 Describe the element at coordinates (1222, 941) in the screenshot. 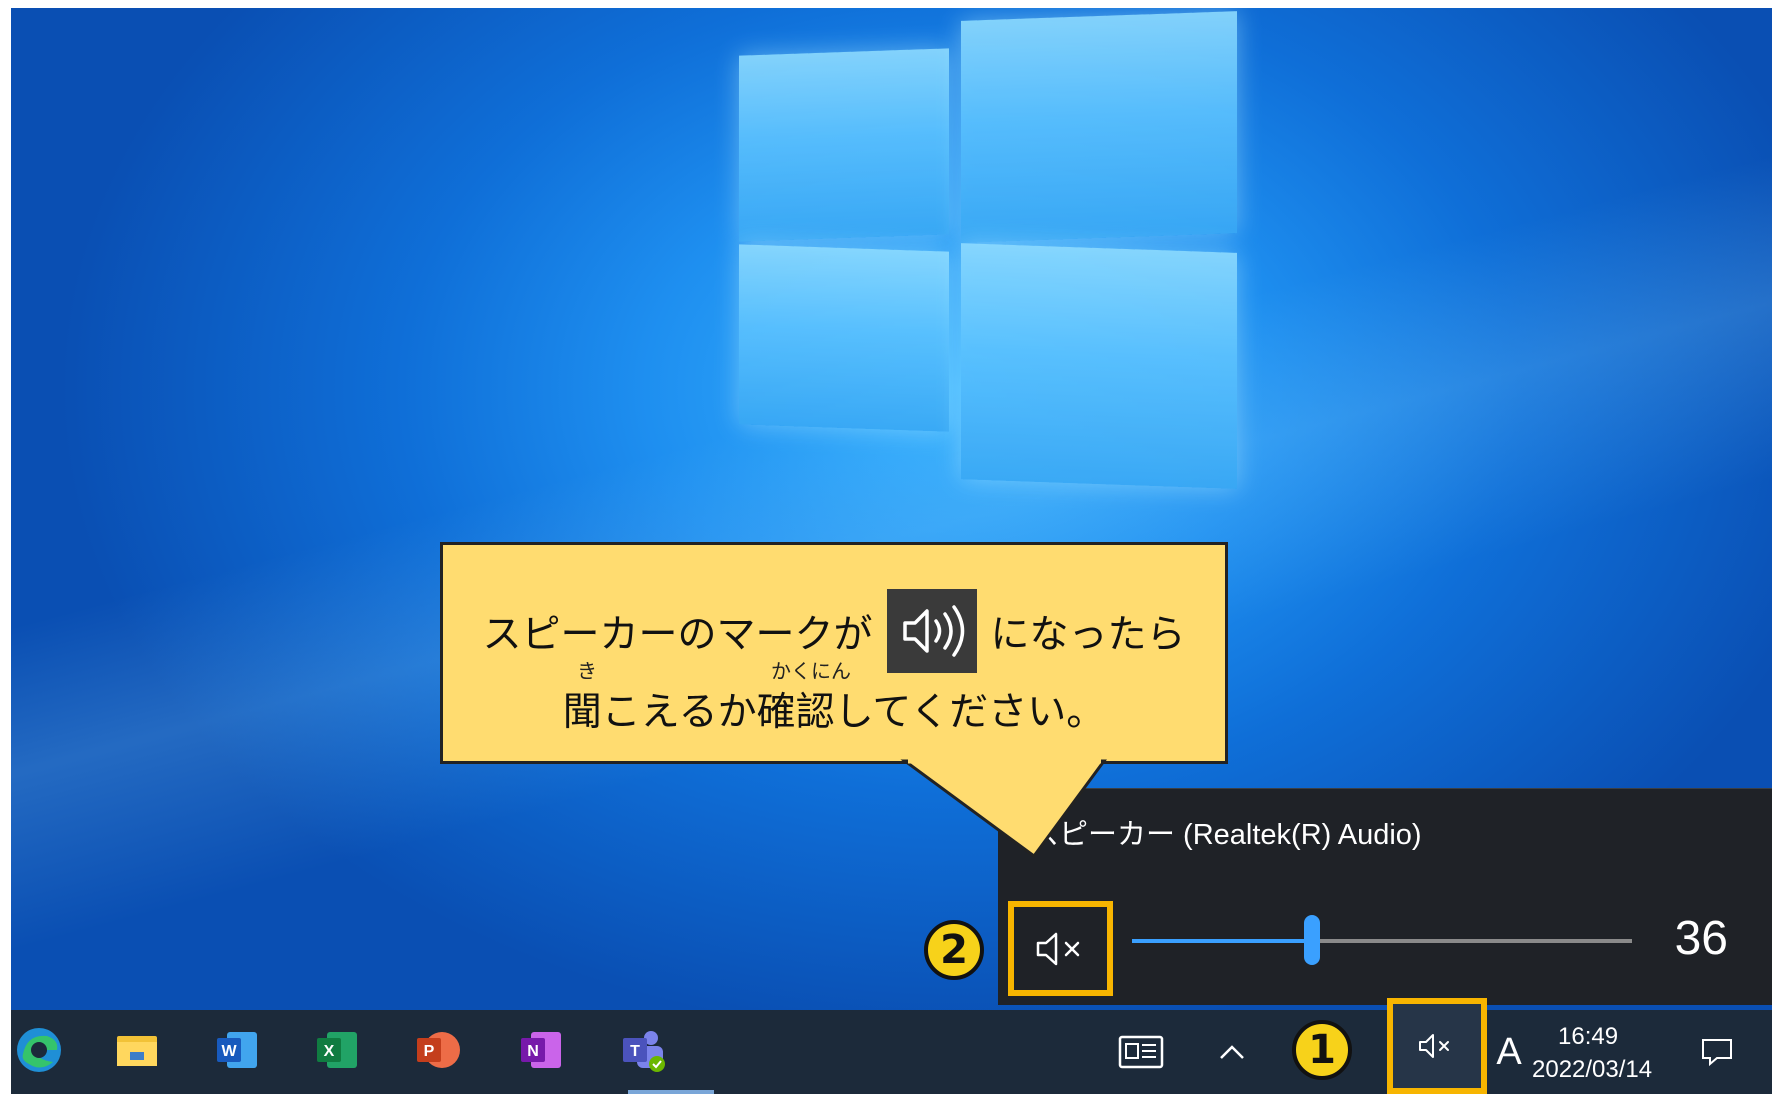

I see `volume-slider-fill` at that location.